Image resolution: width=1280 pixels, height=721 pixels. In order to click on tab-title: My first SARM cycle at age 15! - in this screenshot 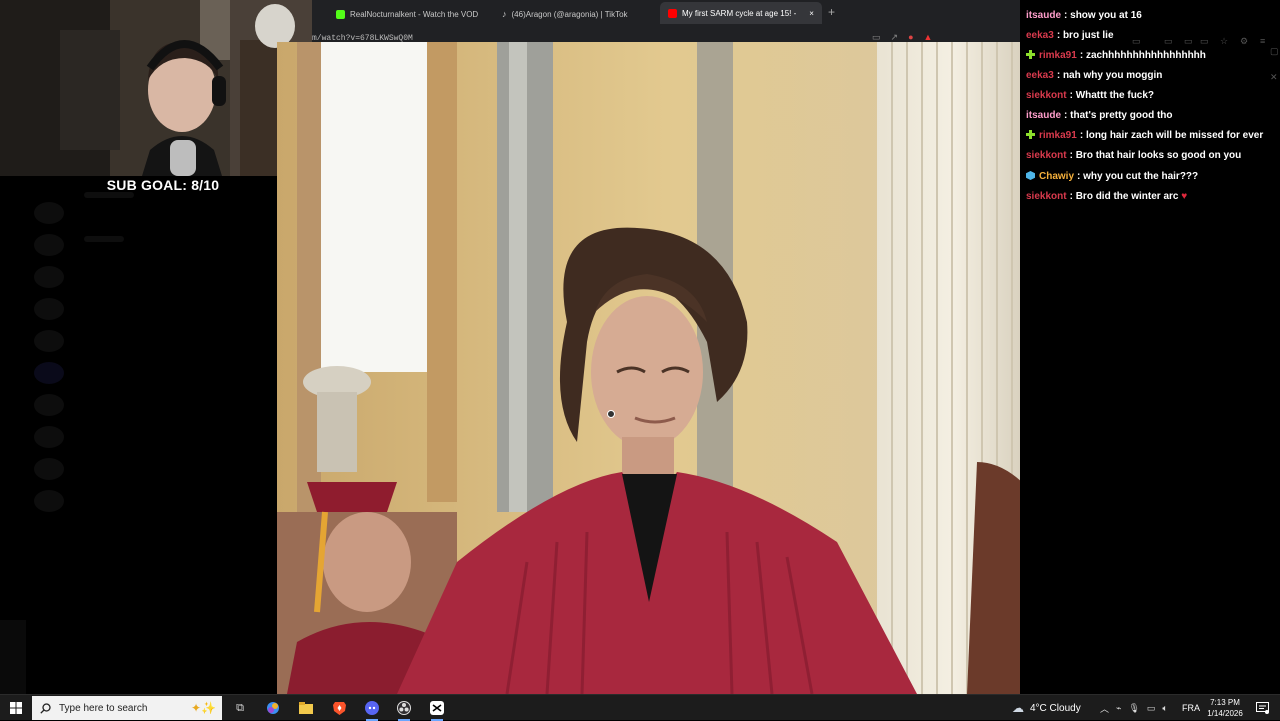, I will do `click(739, 13)`.